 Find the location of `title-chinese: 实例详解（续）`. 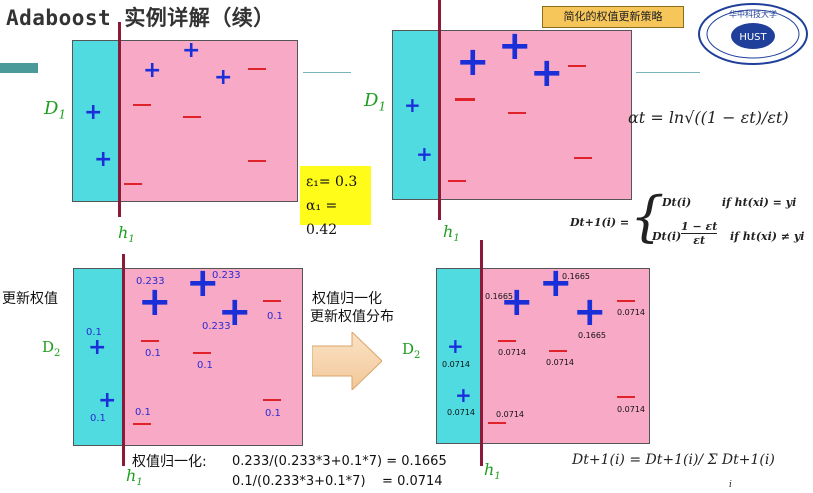

title-chinese: 实例详解（续） is located at coordinates (199, 18).